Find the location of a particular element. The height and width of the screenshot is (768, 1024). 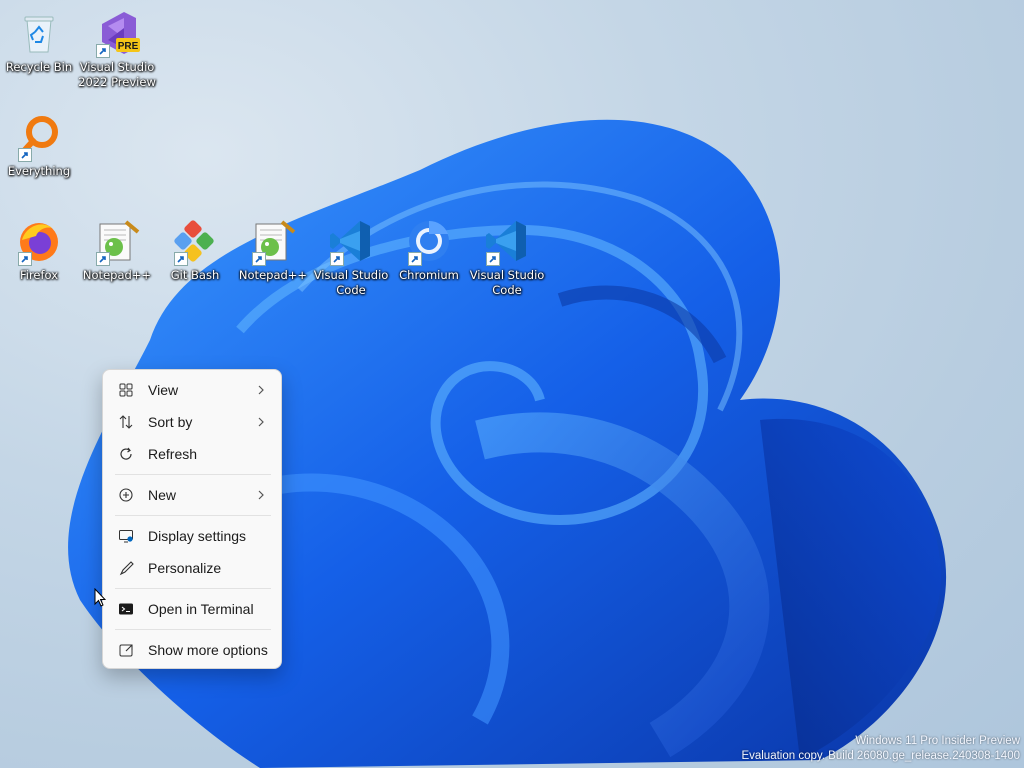

personalize-brush-icon is located at coordinates (126, 568).